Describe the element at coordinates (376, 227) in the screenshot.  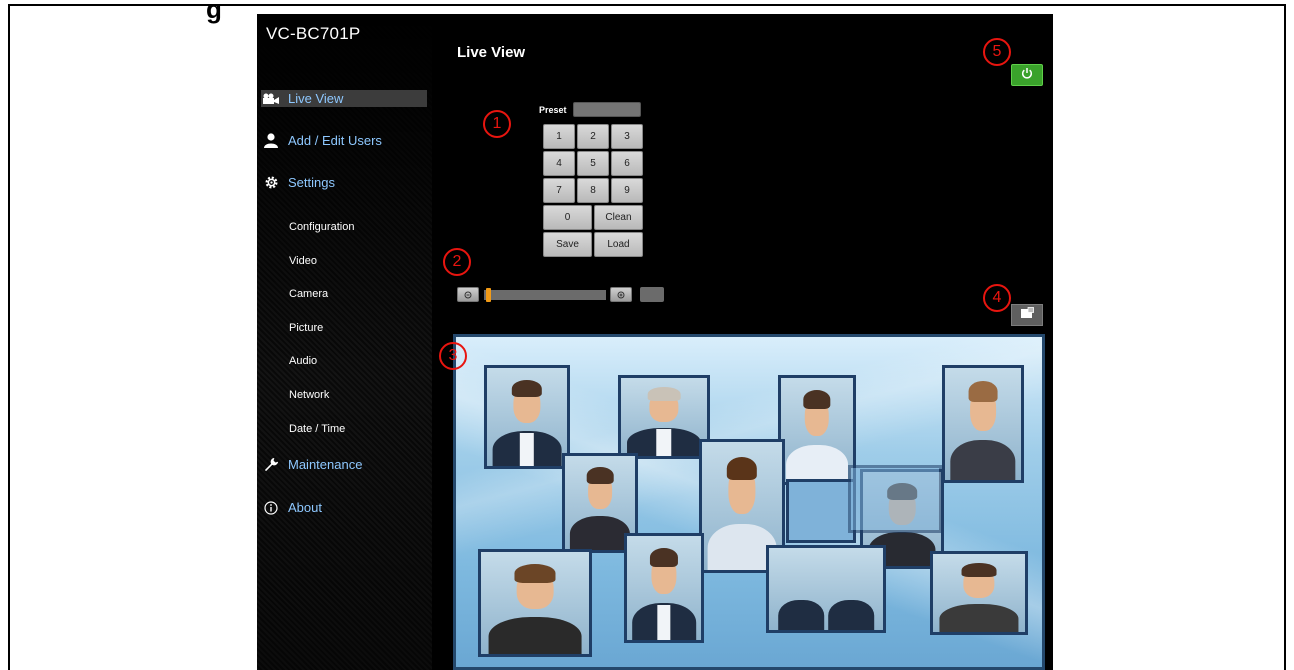
I see `sidebar-subitem-configuration: Configuration` at that location.